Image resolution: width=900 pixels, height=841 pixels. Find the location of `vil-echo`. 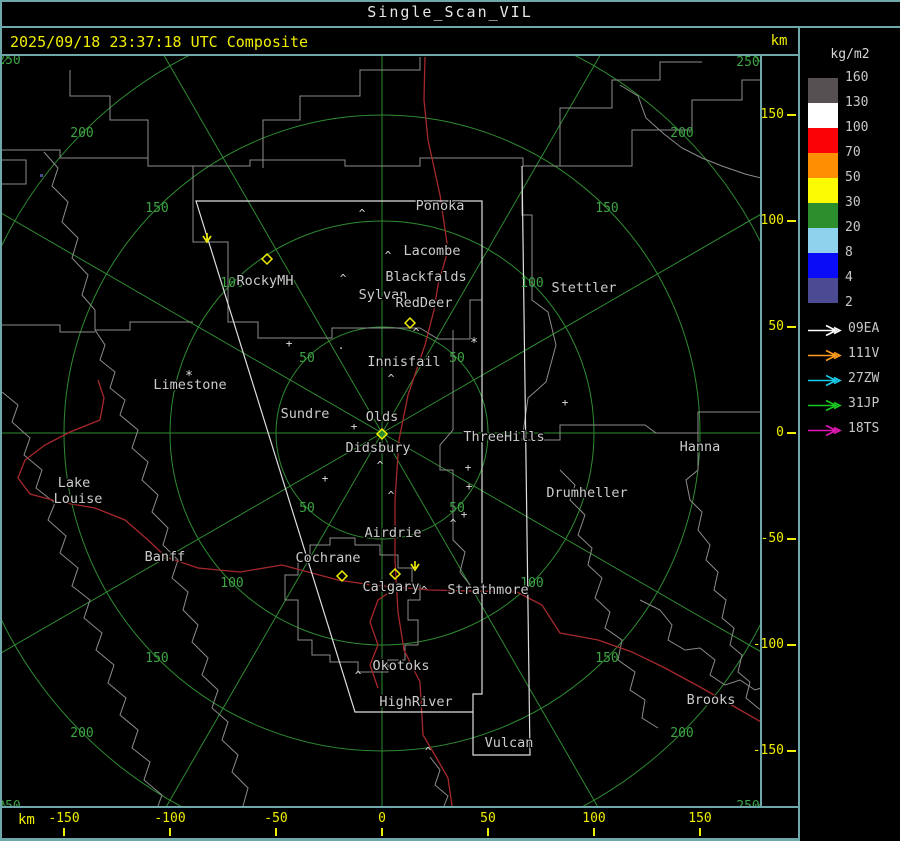

vil-echo is located at coordinates (41, 175).